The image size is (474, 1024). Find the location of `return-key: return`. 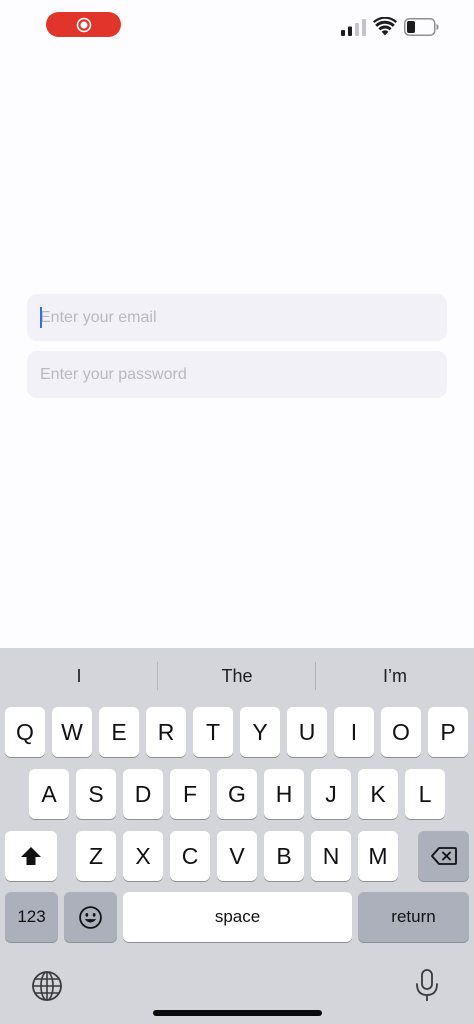

return-key: return is located at coordinates (413, 917).